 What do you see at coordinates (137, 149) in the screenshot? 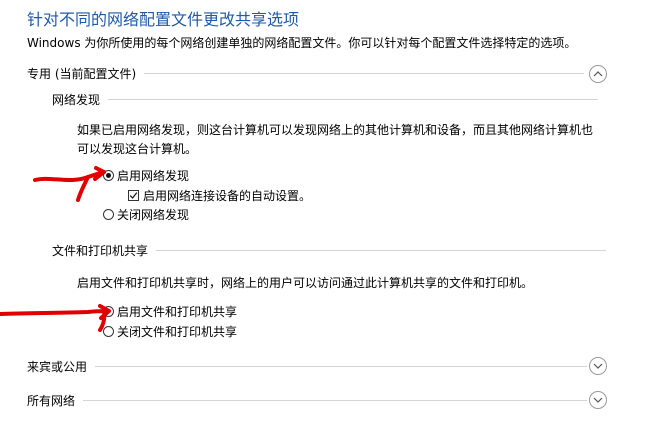
I see `description-line: 可以发现这台计算机。` at bounding box center [137, 149].